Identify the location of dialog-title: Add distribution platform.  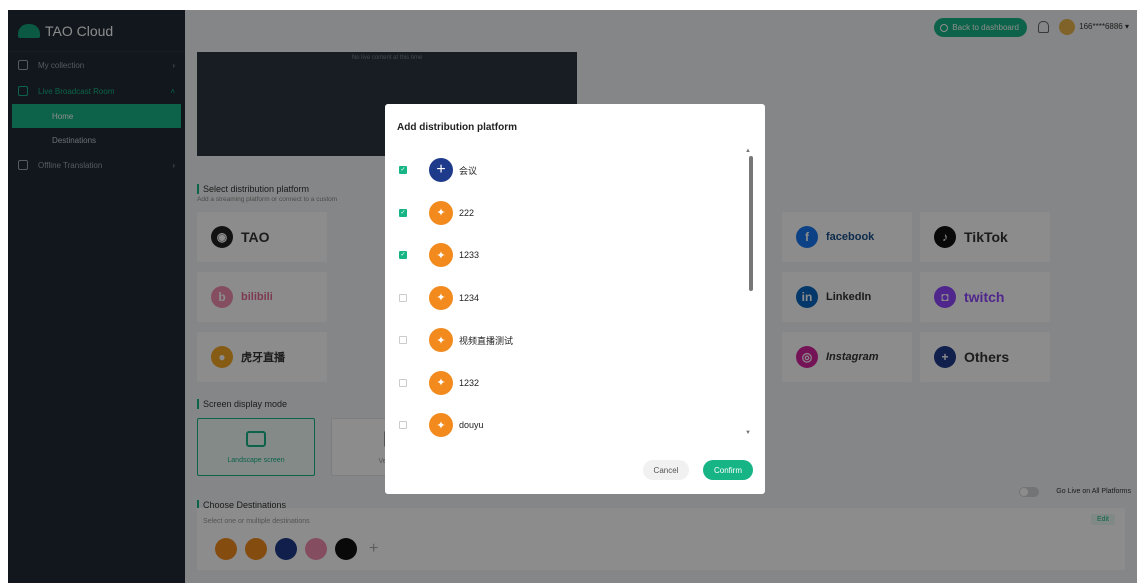
(457, 127).